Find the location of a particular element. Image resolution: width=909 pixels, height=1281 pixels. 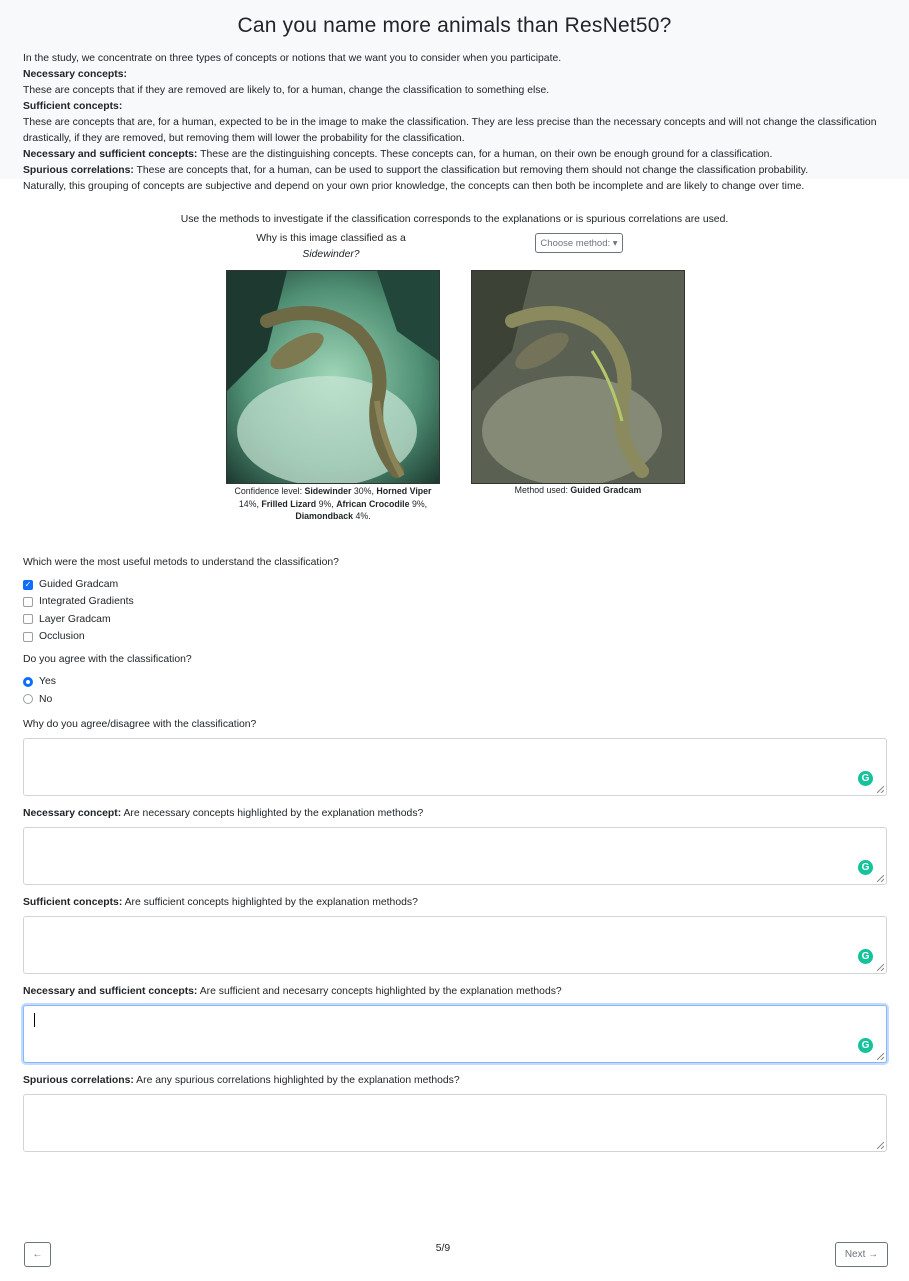

method-used-caption: Method used: Guided Gradcam is located at coordinates (578, 490).